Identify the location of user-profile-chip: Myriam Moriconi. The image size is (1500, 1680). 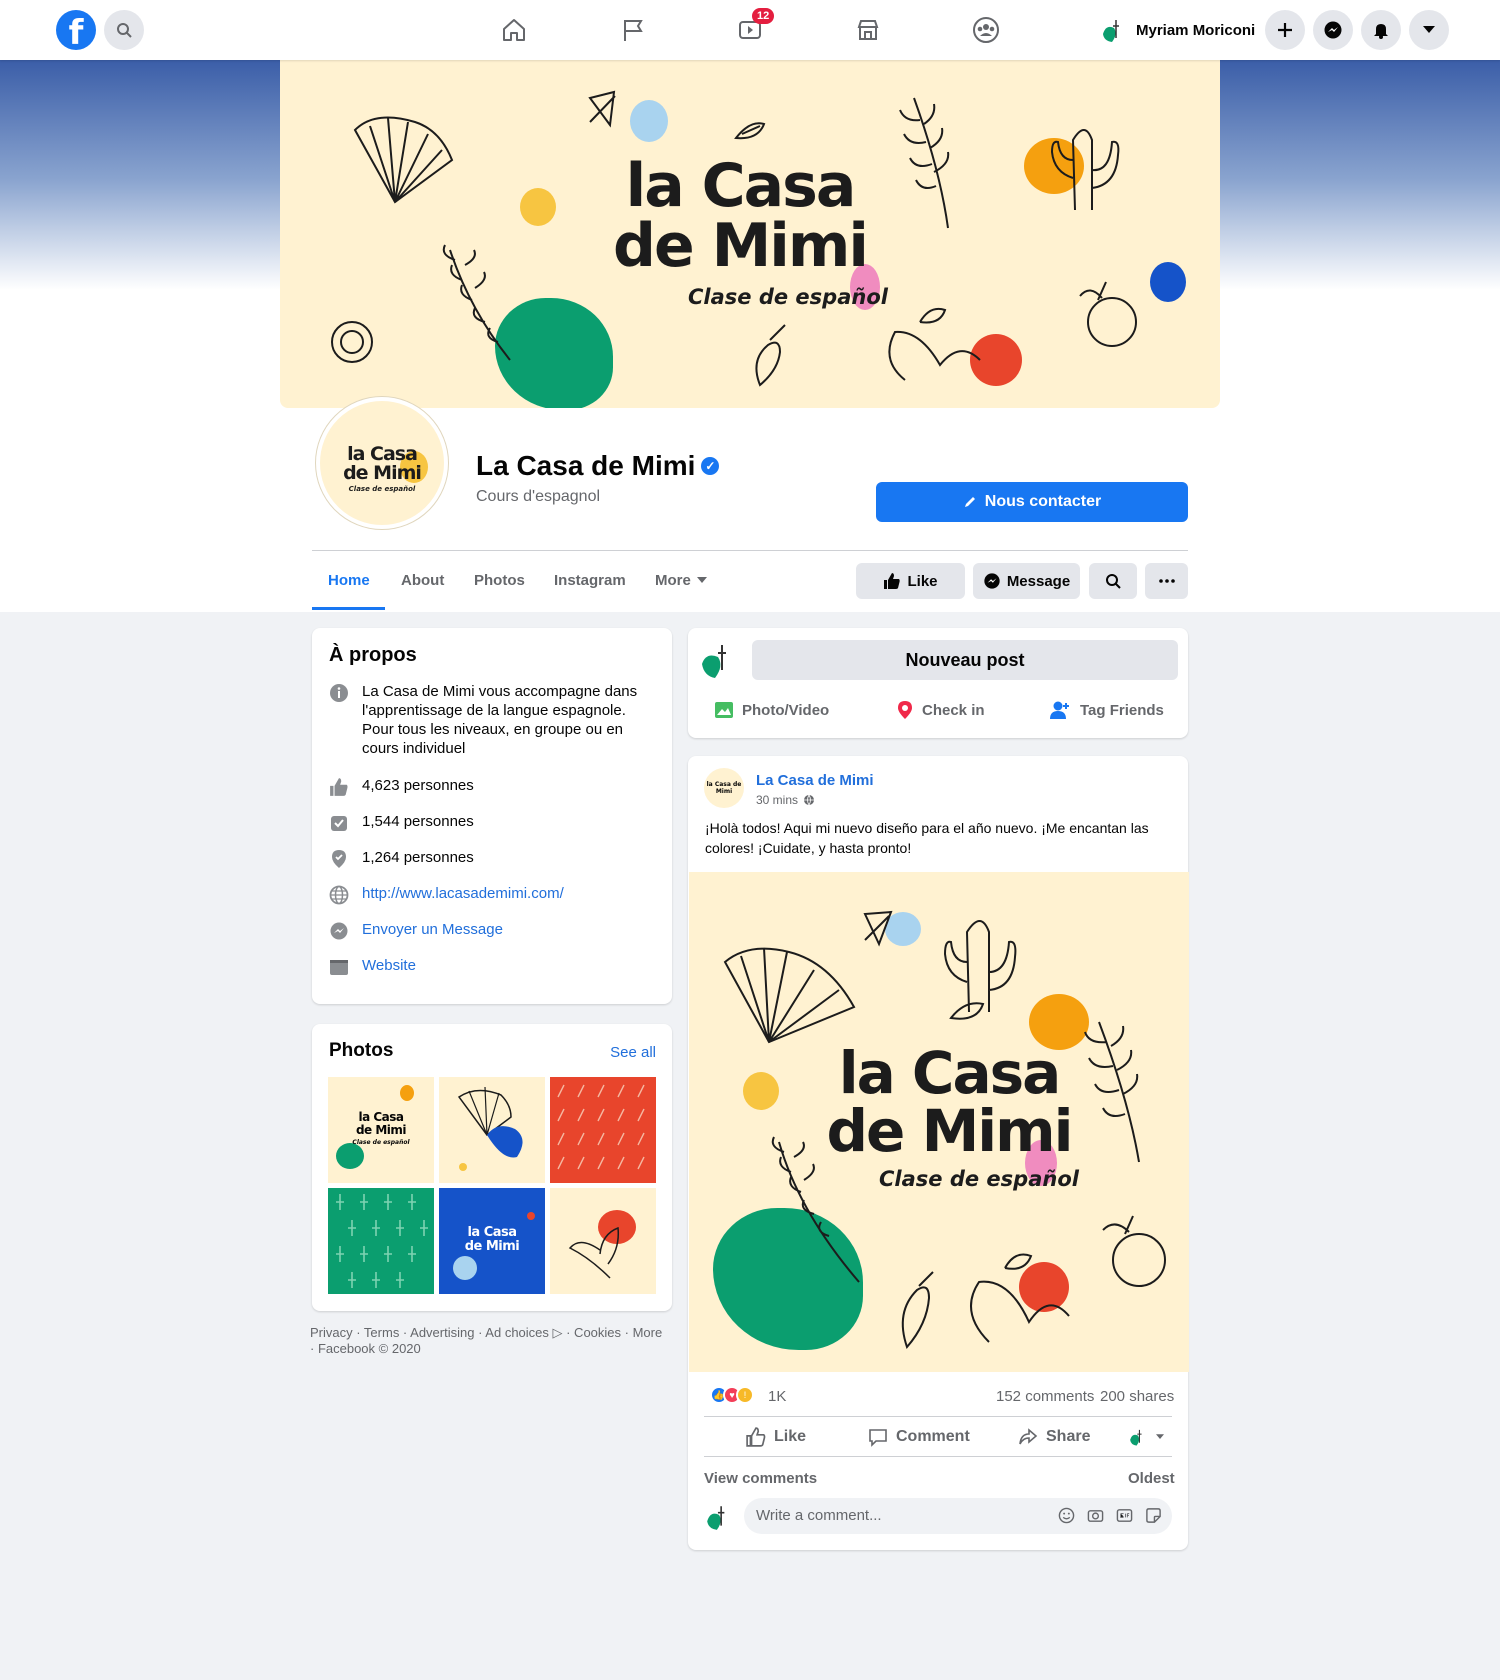
(1177, 30).